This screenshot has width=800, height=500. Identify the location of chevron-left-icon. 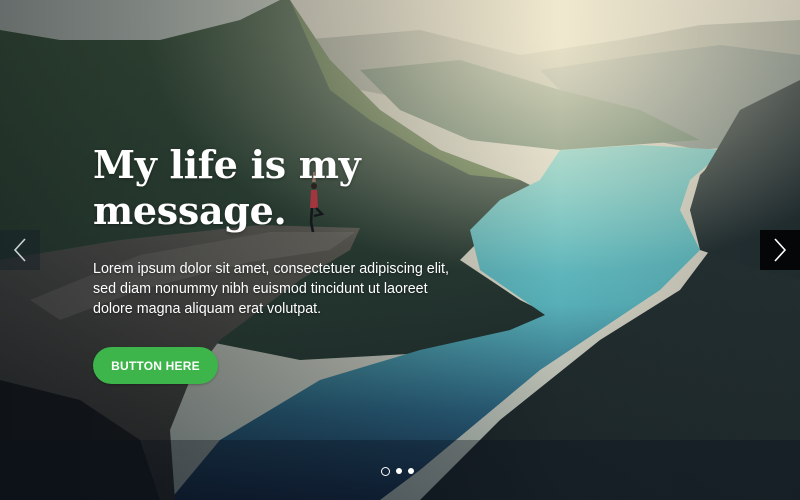
(19, 250).